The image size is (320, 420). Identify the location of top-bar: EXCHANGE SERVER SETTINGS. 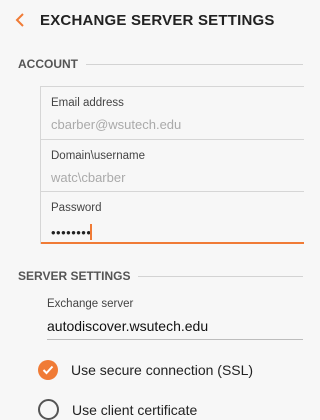
(151, 20).